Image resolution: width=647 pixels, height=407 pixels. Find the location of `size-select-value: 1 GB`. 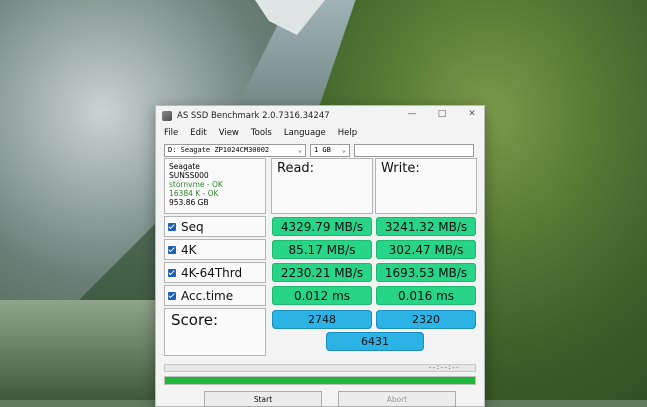

size-select-value: 1 GB is located at coordinates (322, 150).